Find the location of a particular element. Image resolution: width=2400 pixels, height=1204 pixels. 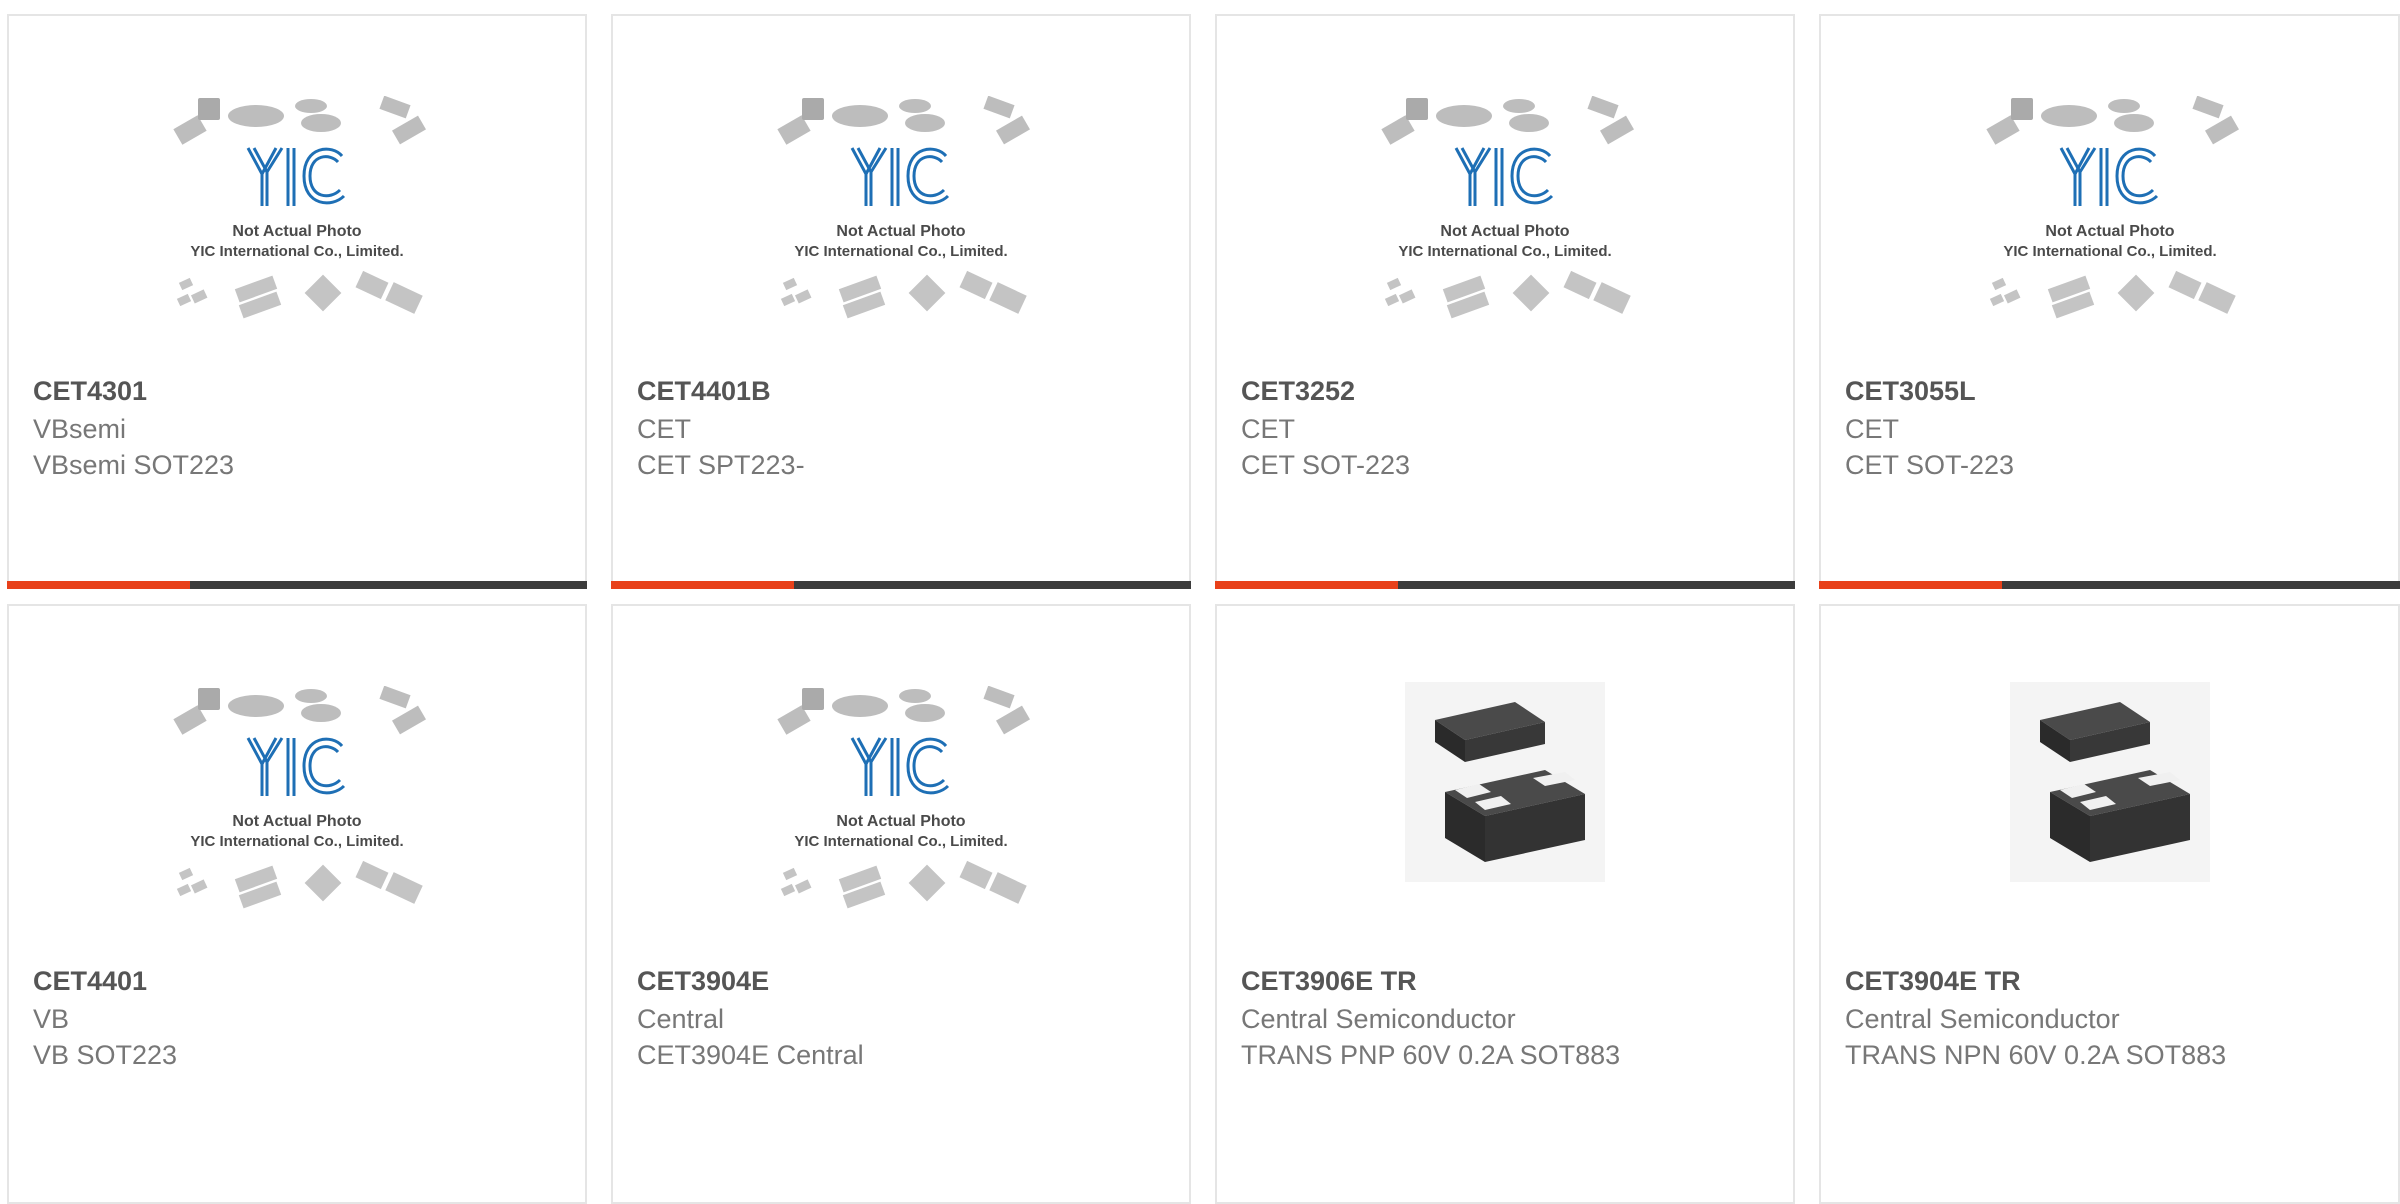

manufacturer: VBsemi is located at coordinates (80, 429).